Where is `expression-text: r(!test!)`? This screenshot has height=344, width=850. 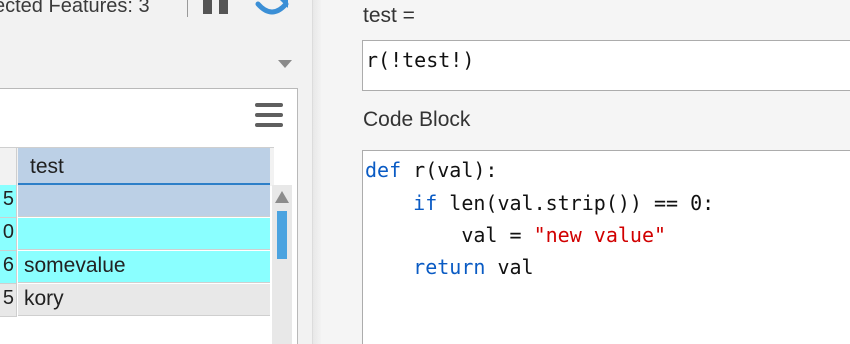
expression-text: r(!test!) is located at coordinates (420, 60).